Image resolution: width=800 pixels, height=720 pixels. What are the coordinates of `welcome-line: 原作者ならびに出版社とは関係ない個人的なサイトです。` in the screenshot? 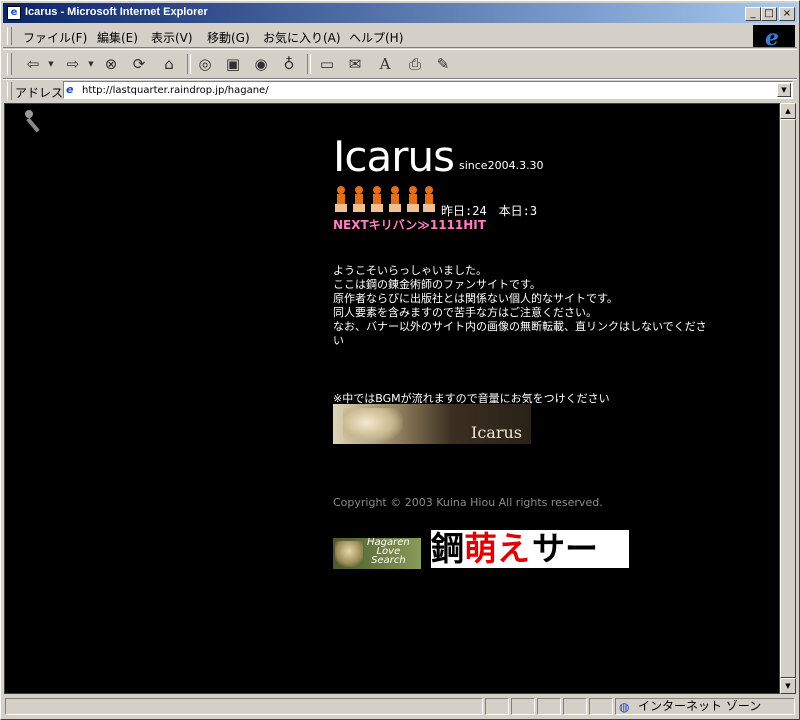 It's located at (475, 298).